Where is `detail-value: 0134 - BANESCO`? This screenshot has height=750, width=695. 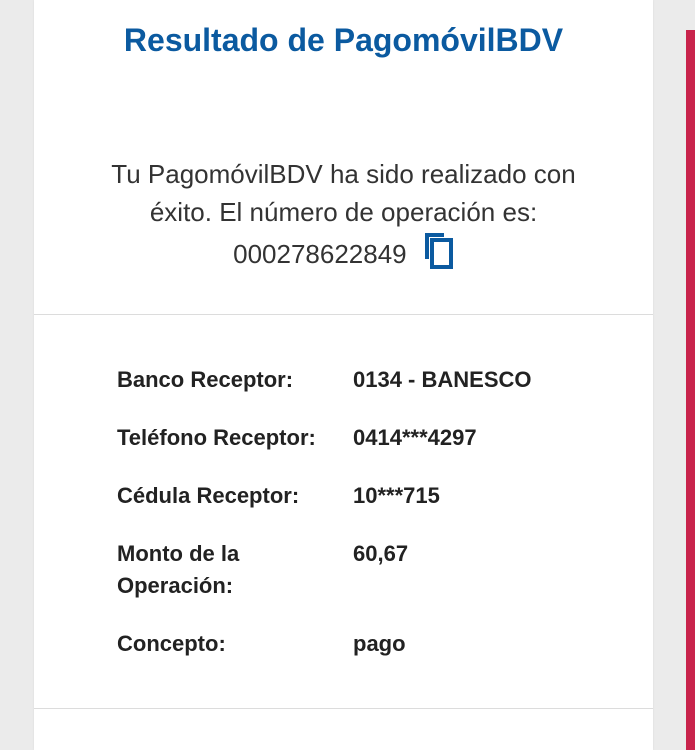
detail-value: 0134 - BANESCO is located at coordinates (442, 379).